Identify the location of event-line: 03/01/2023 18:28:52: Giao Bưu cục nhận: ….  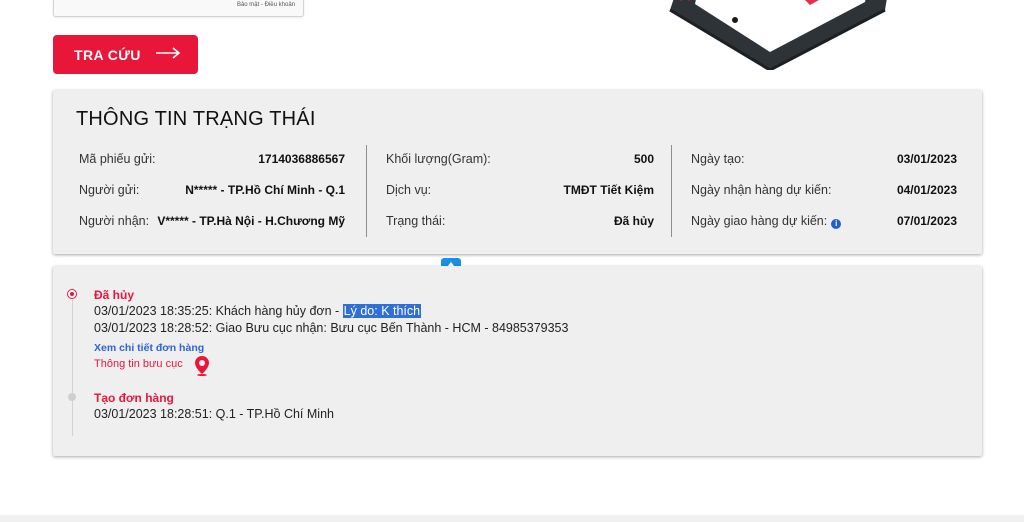
(331, 328).